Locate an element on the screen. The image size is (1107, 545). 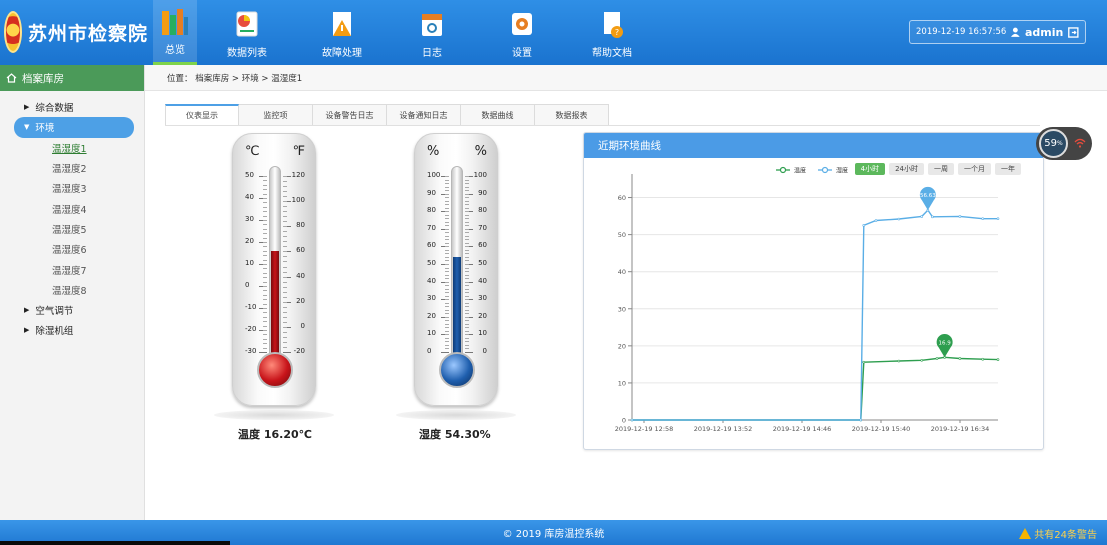
tab-monitor-items: 监控项 is located at coordinates (276, 115).